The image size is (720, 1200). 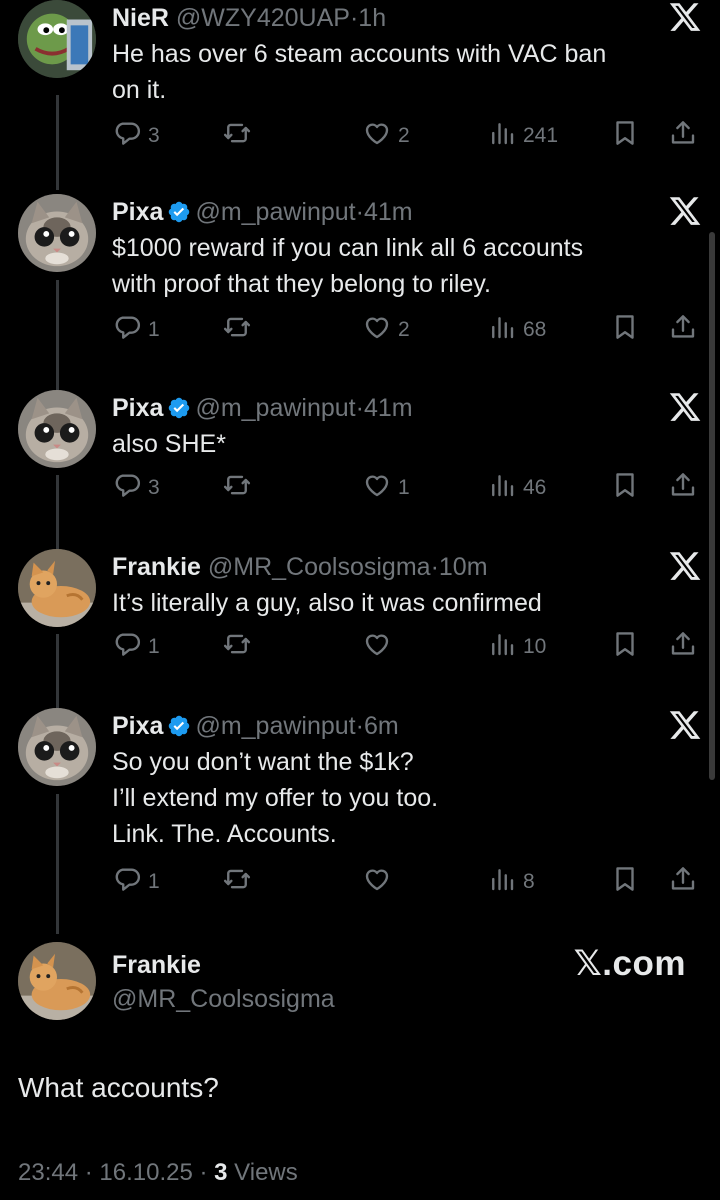 What do you see at coordinates (535, 646) in the screenshot?
I see `views-count: 10` at bounding box center [535, 646].